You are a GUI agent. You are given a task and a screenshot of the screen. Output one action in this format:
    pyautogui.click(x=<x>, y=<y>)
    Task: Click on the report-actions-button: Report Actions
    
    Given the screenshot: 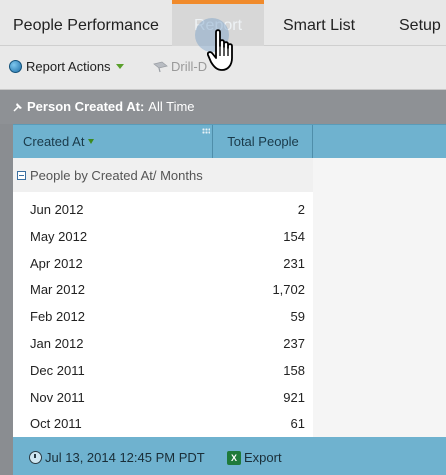 What is the action you would take?
    pyautogui.click(x=66, y=66)
    